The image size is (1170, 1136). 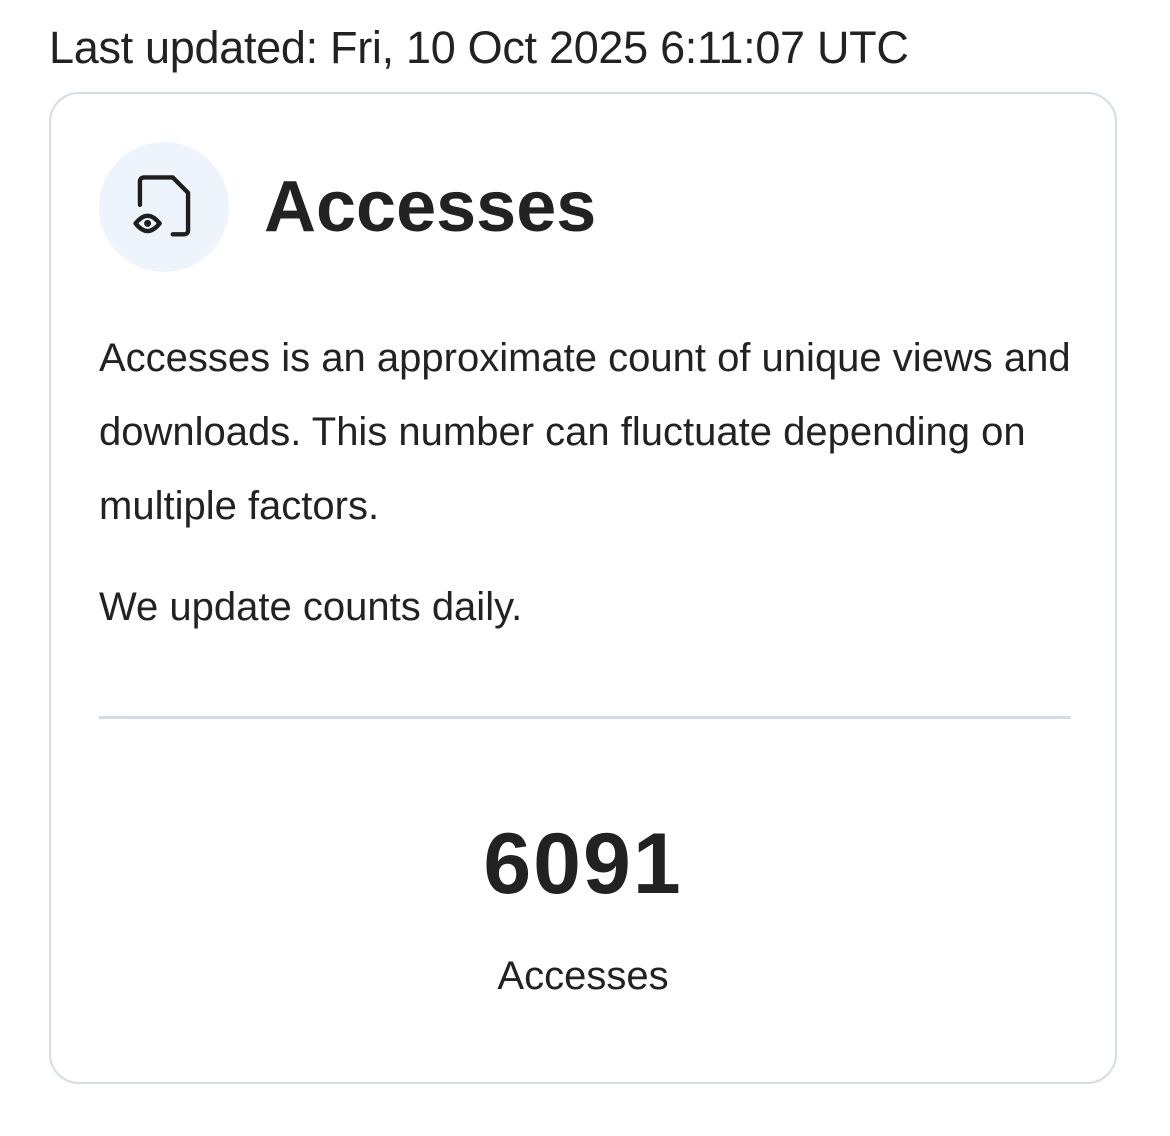 I want to click on access-count-label: Accesses, so click(x=583, y=976).